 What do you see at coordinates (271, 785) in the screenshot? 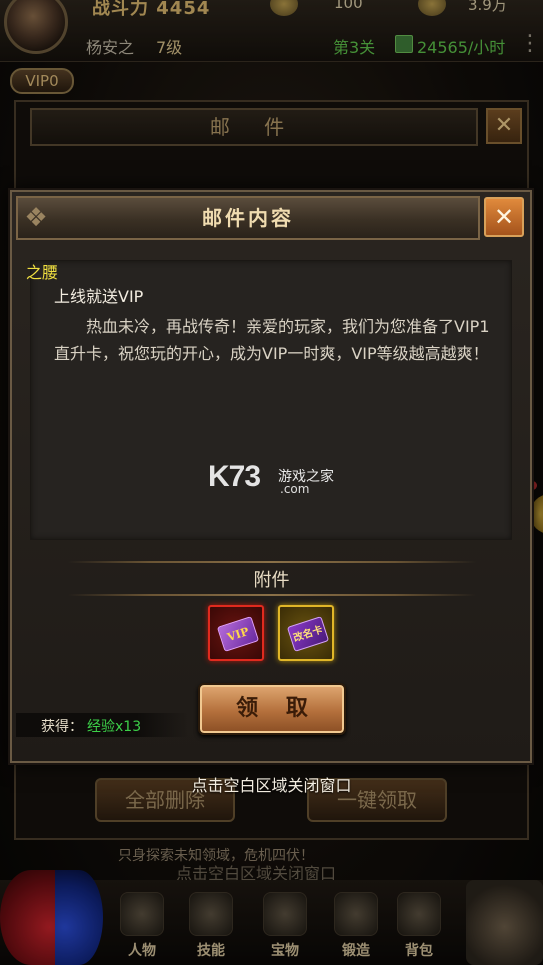
I see `dialog-close-hint: 点击空白区域关闭窗口` at bounding box center [271, 785].